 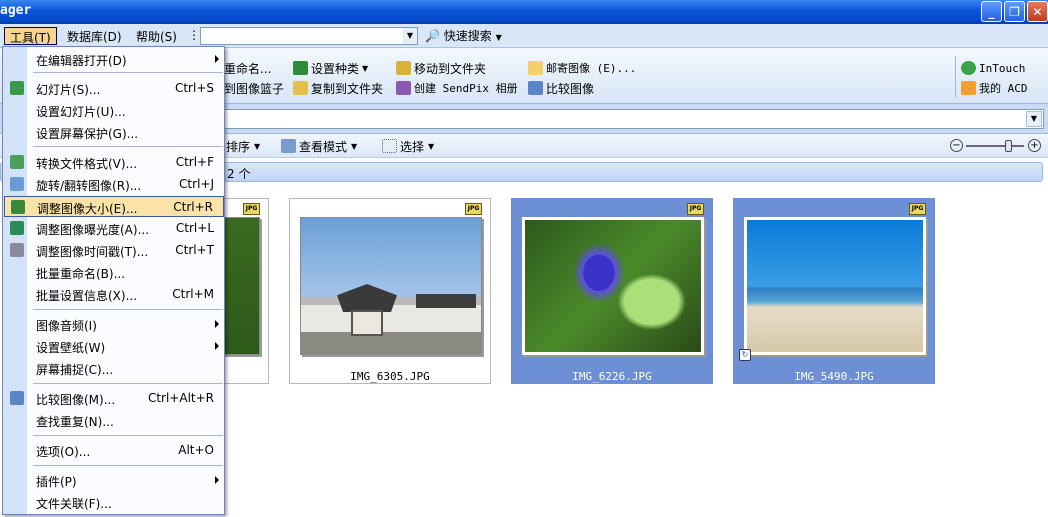 I want to click on menu-item-label: 设置壁纸(W), so click(x=71, y=348).